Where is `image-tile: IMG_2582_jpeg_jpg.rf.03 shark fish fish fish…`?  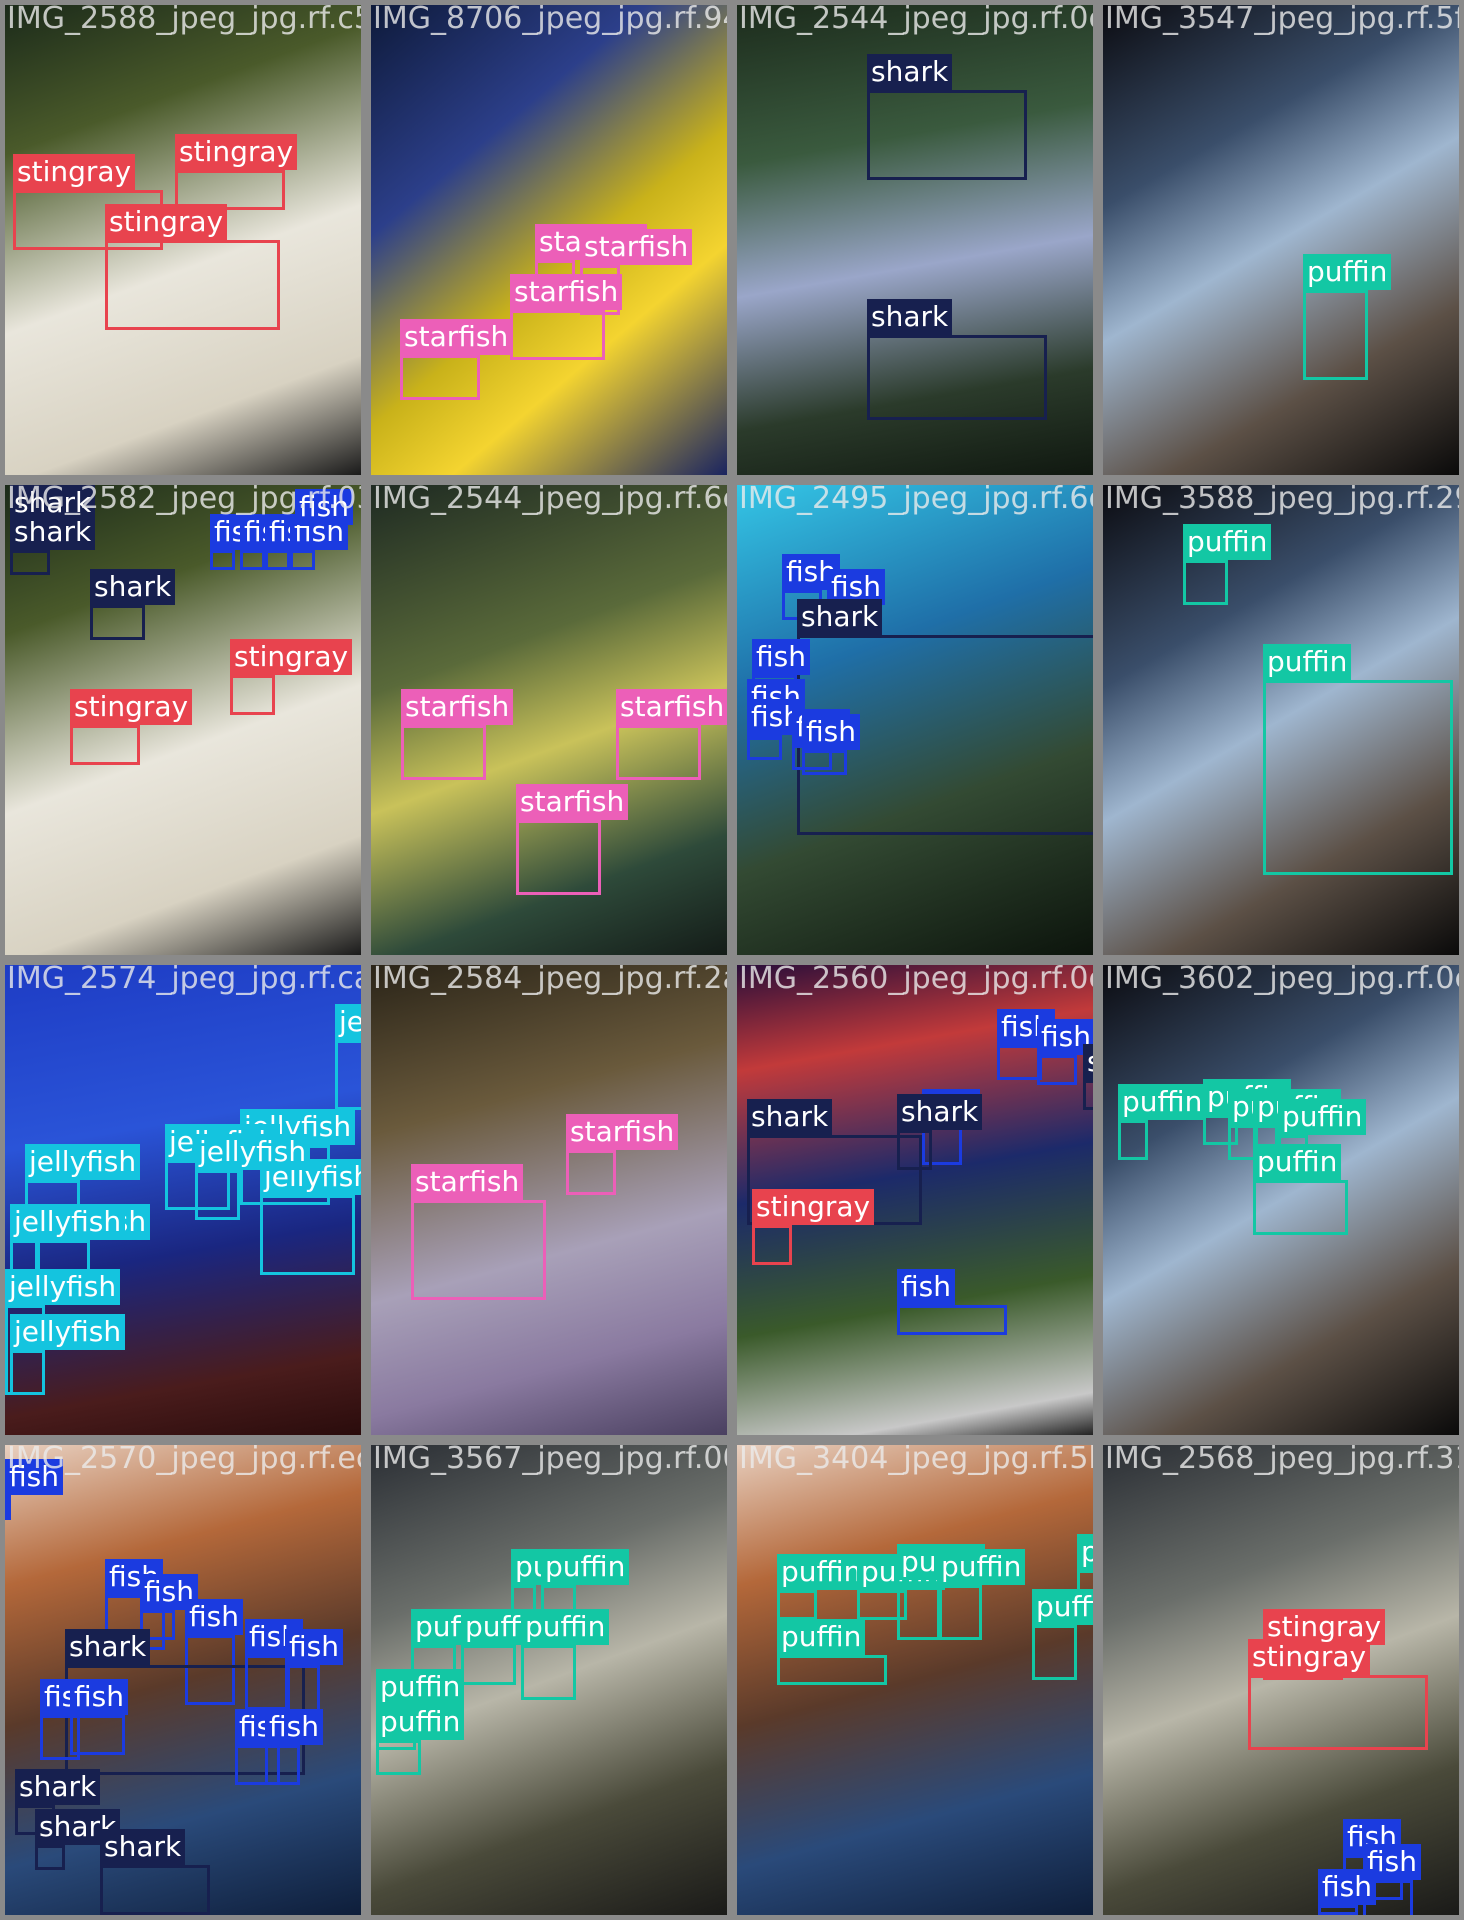 image-tile: IMG_2582_jpeg_jpg.rf.03 shark fish fish fish… is located at coordinates (183, 720).